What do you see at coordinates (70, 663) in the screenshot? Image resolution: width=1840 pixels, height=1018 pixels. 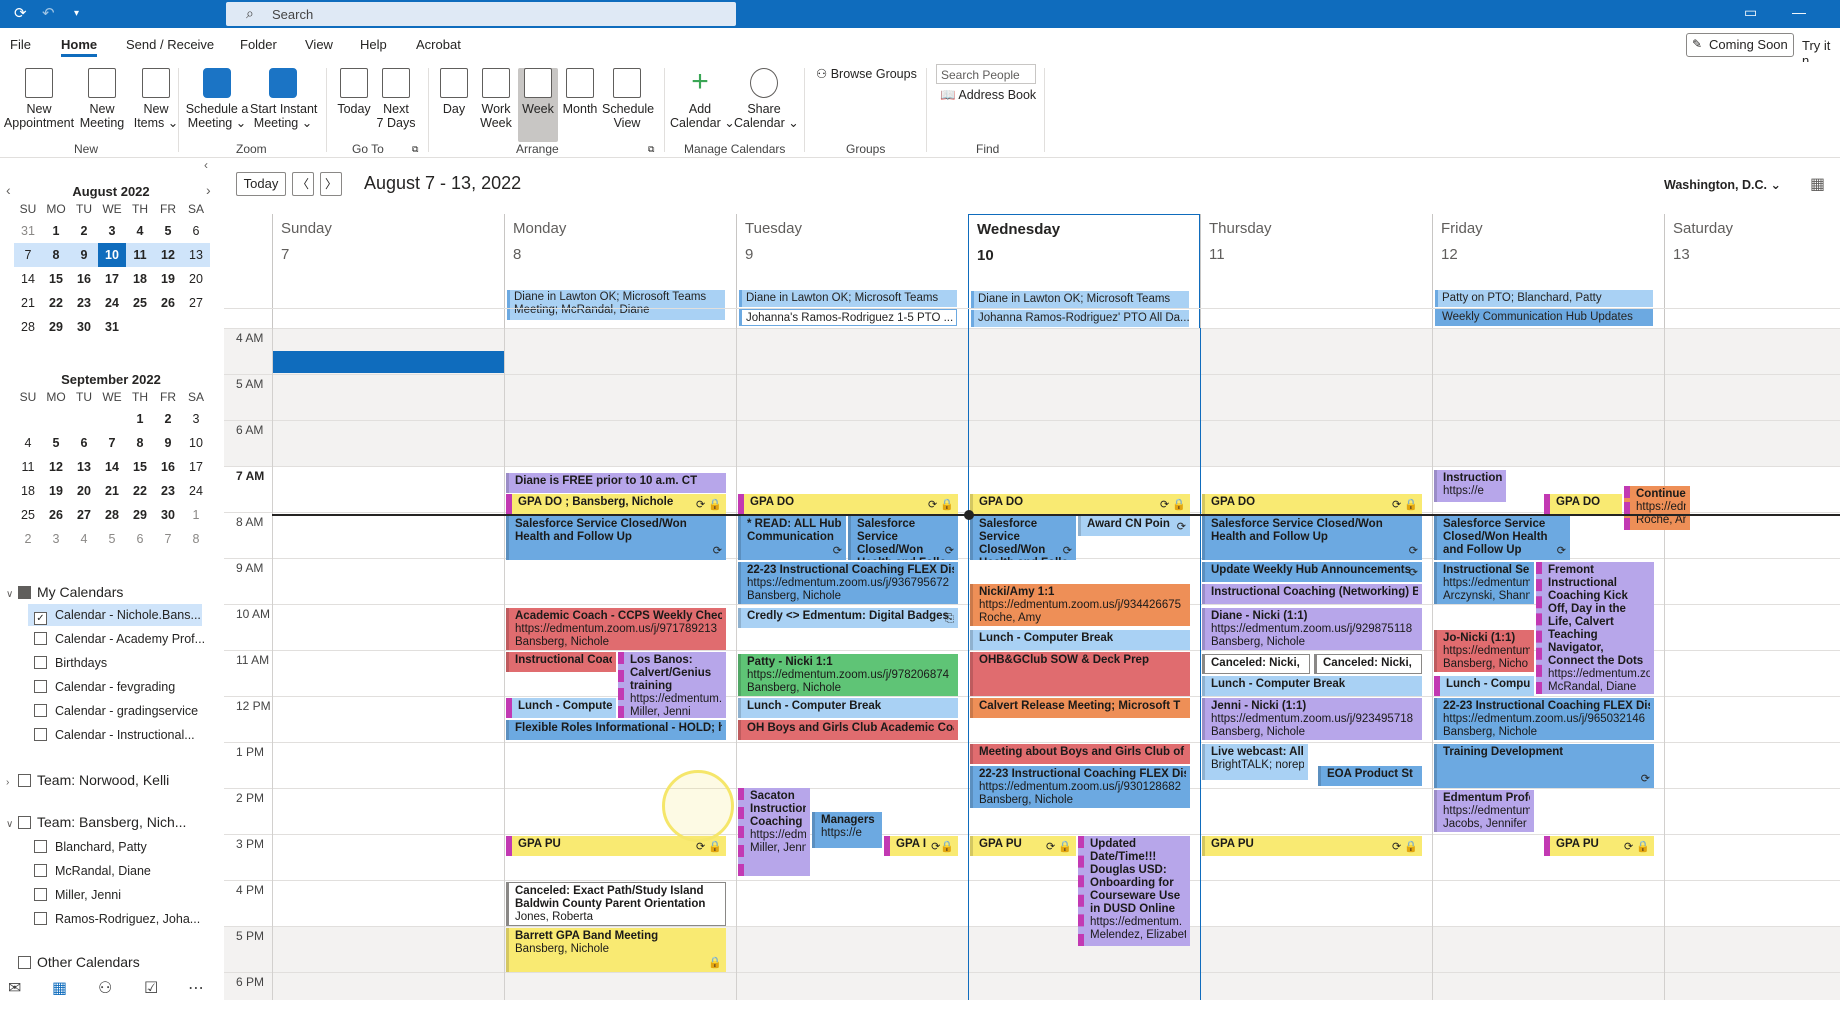 I see `calendar-item: Birthdays` at bounding box center [70, 663].